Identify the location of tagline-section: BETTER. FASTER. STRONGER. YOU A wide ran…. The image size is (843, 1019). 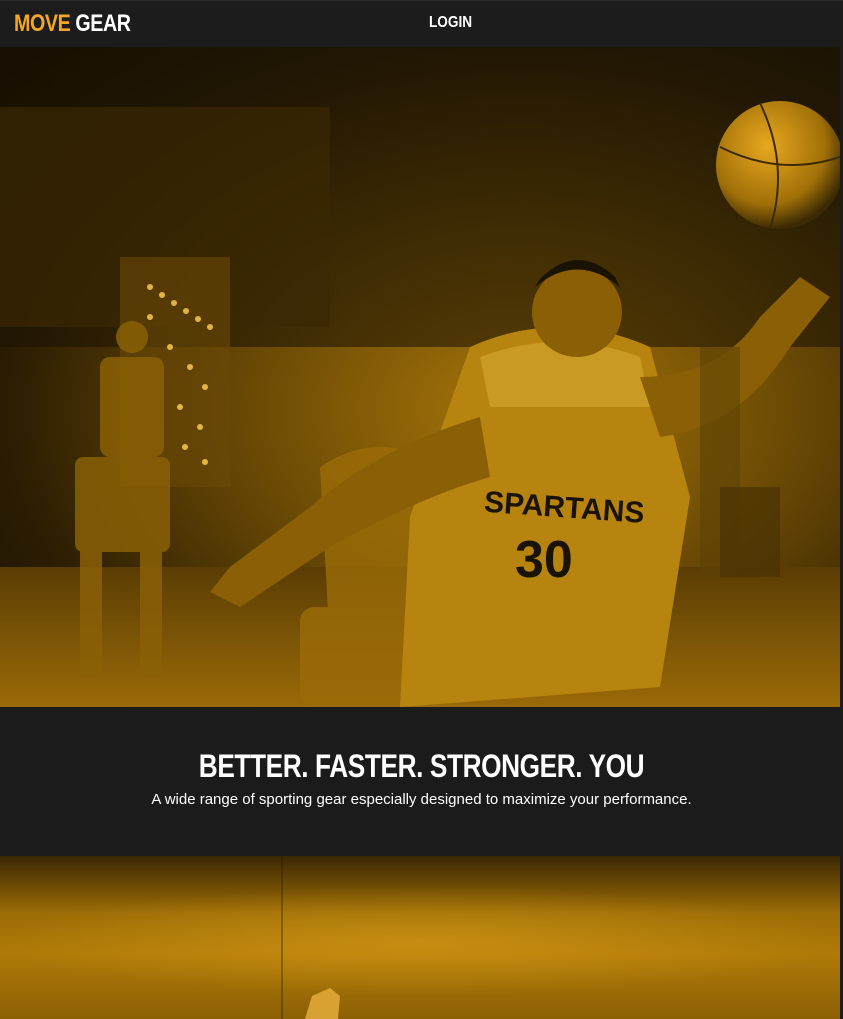
(421, 781).